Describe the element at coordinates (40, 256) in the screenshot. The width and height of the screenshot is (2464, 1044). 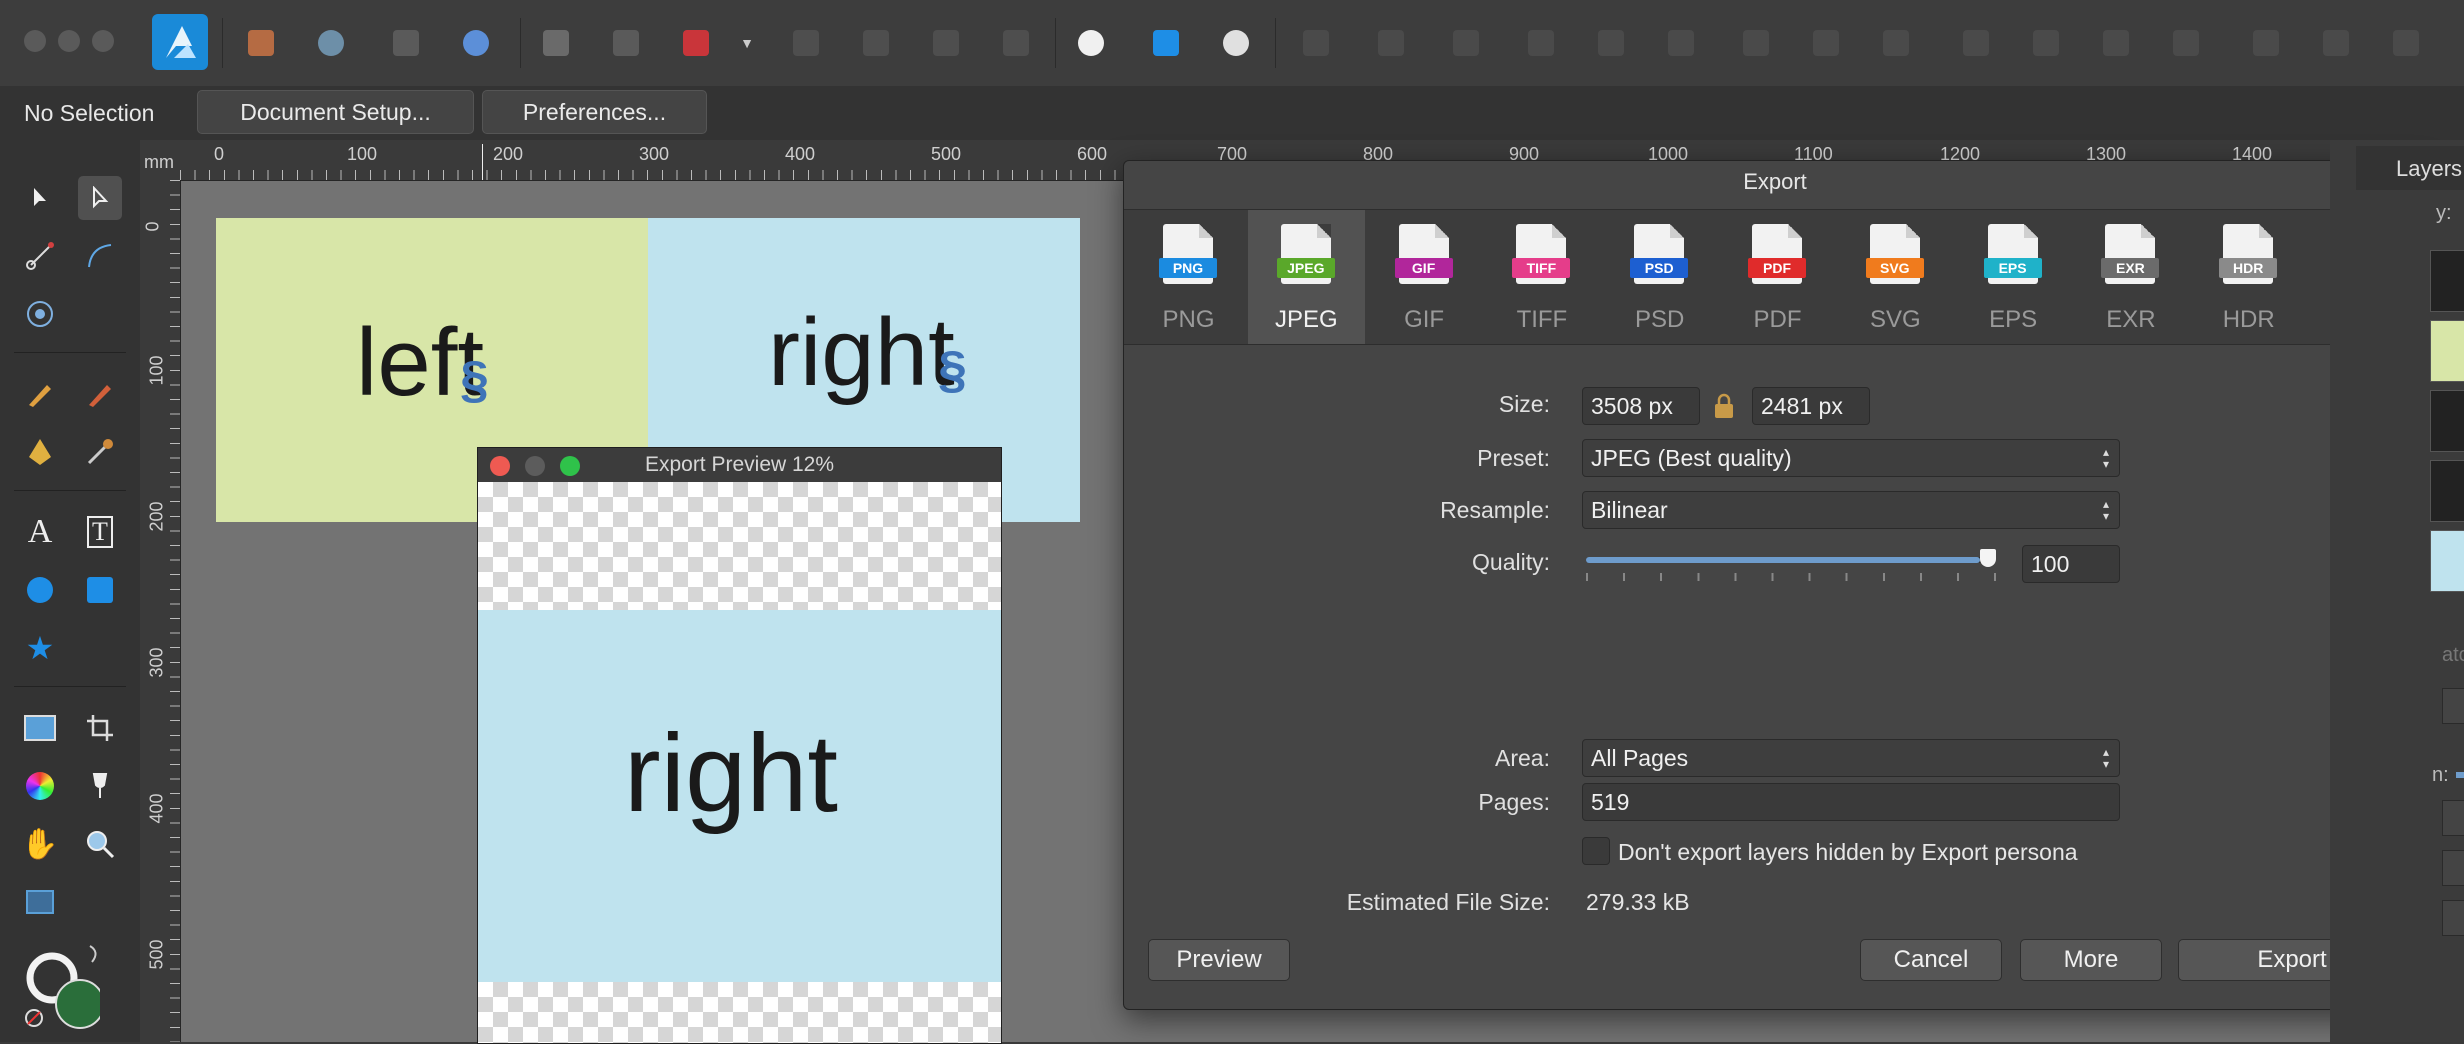
I see `point-transform-icon` at that location.